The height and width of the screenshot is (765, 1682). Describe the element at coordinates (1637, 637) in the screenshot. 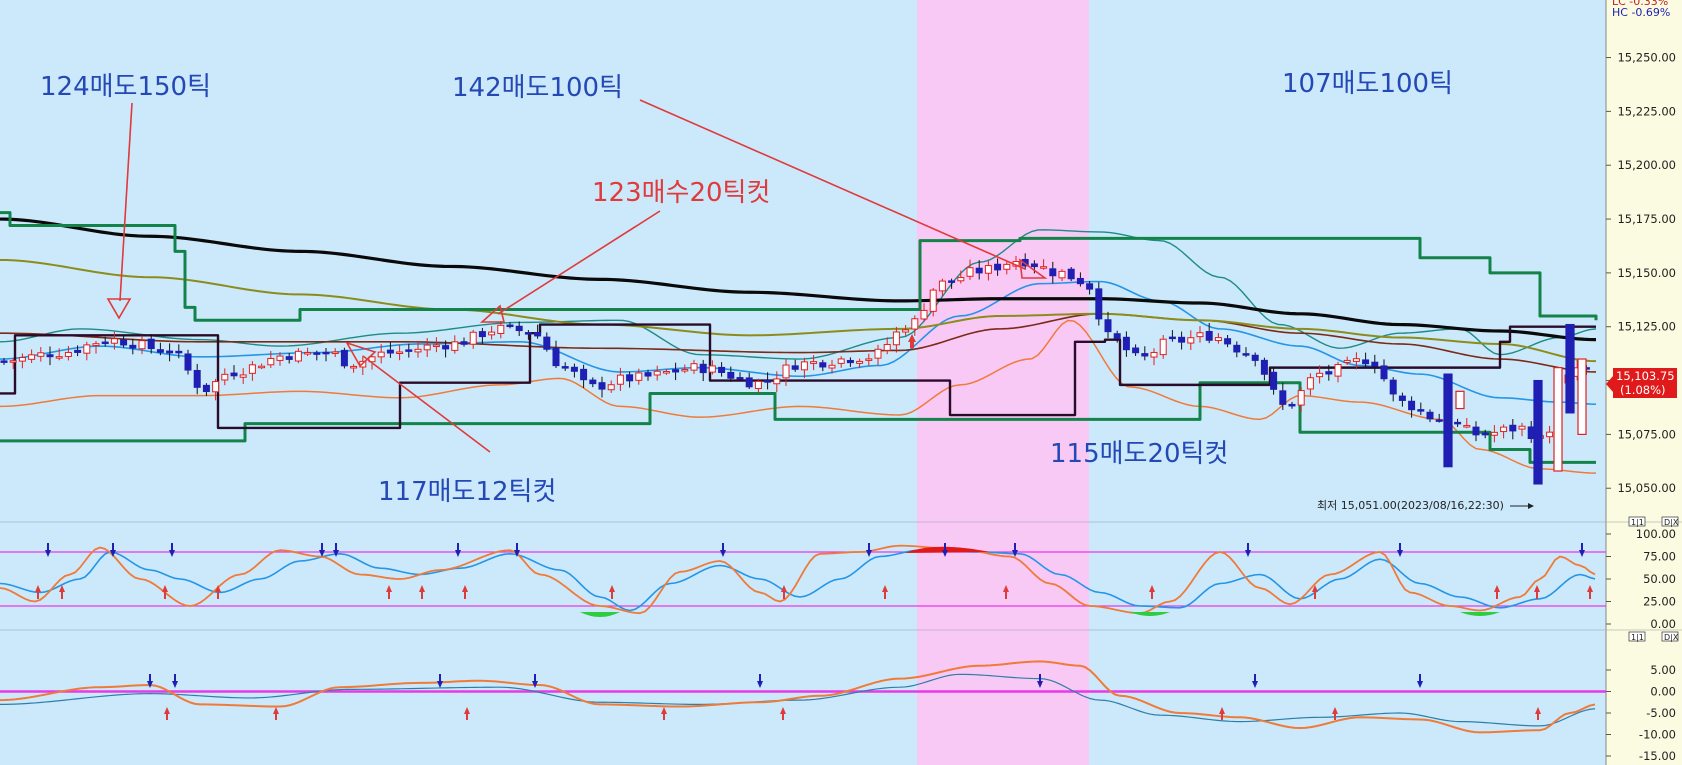

I see `panel-badge-3: 1|1` at that location.